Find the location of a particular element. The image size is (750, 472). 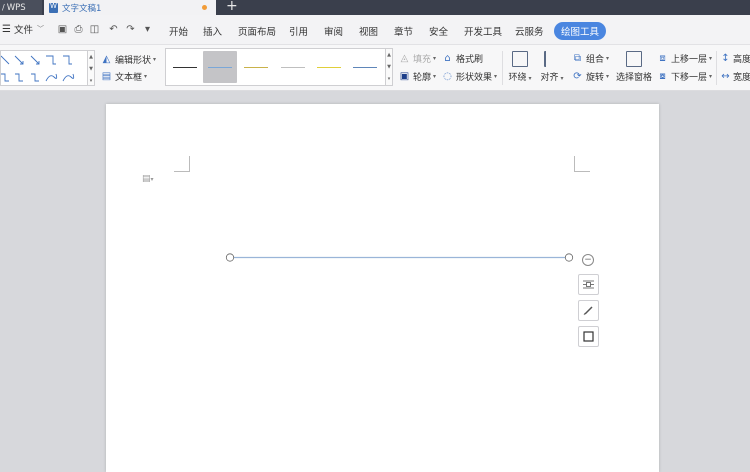

rotate-button: ⟳ 旋转 ▾ is located at coordinates (590, 76).